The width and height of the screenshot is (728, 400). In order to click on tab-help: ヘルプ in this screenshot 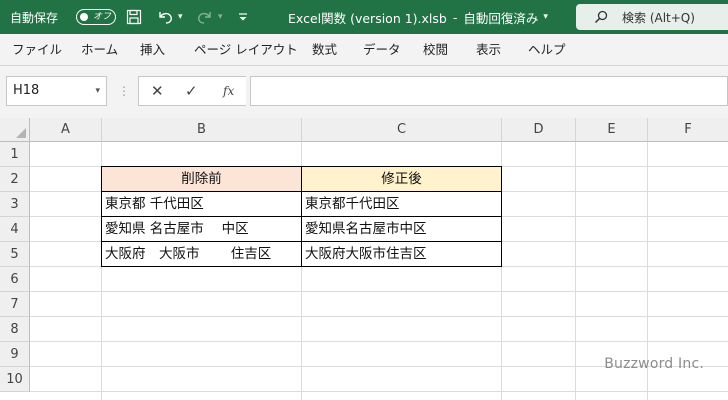, I will do `click(547, 50)`.